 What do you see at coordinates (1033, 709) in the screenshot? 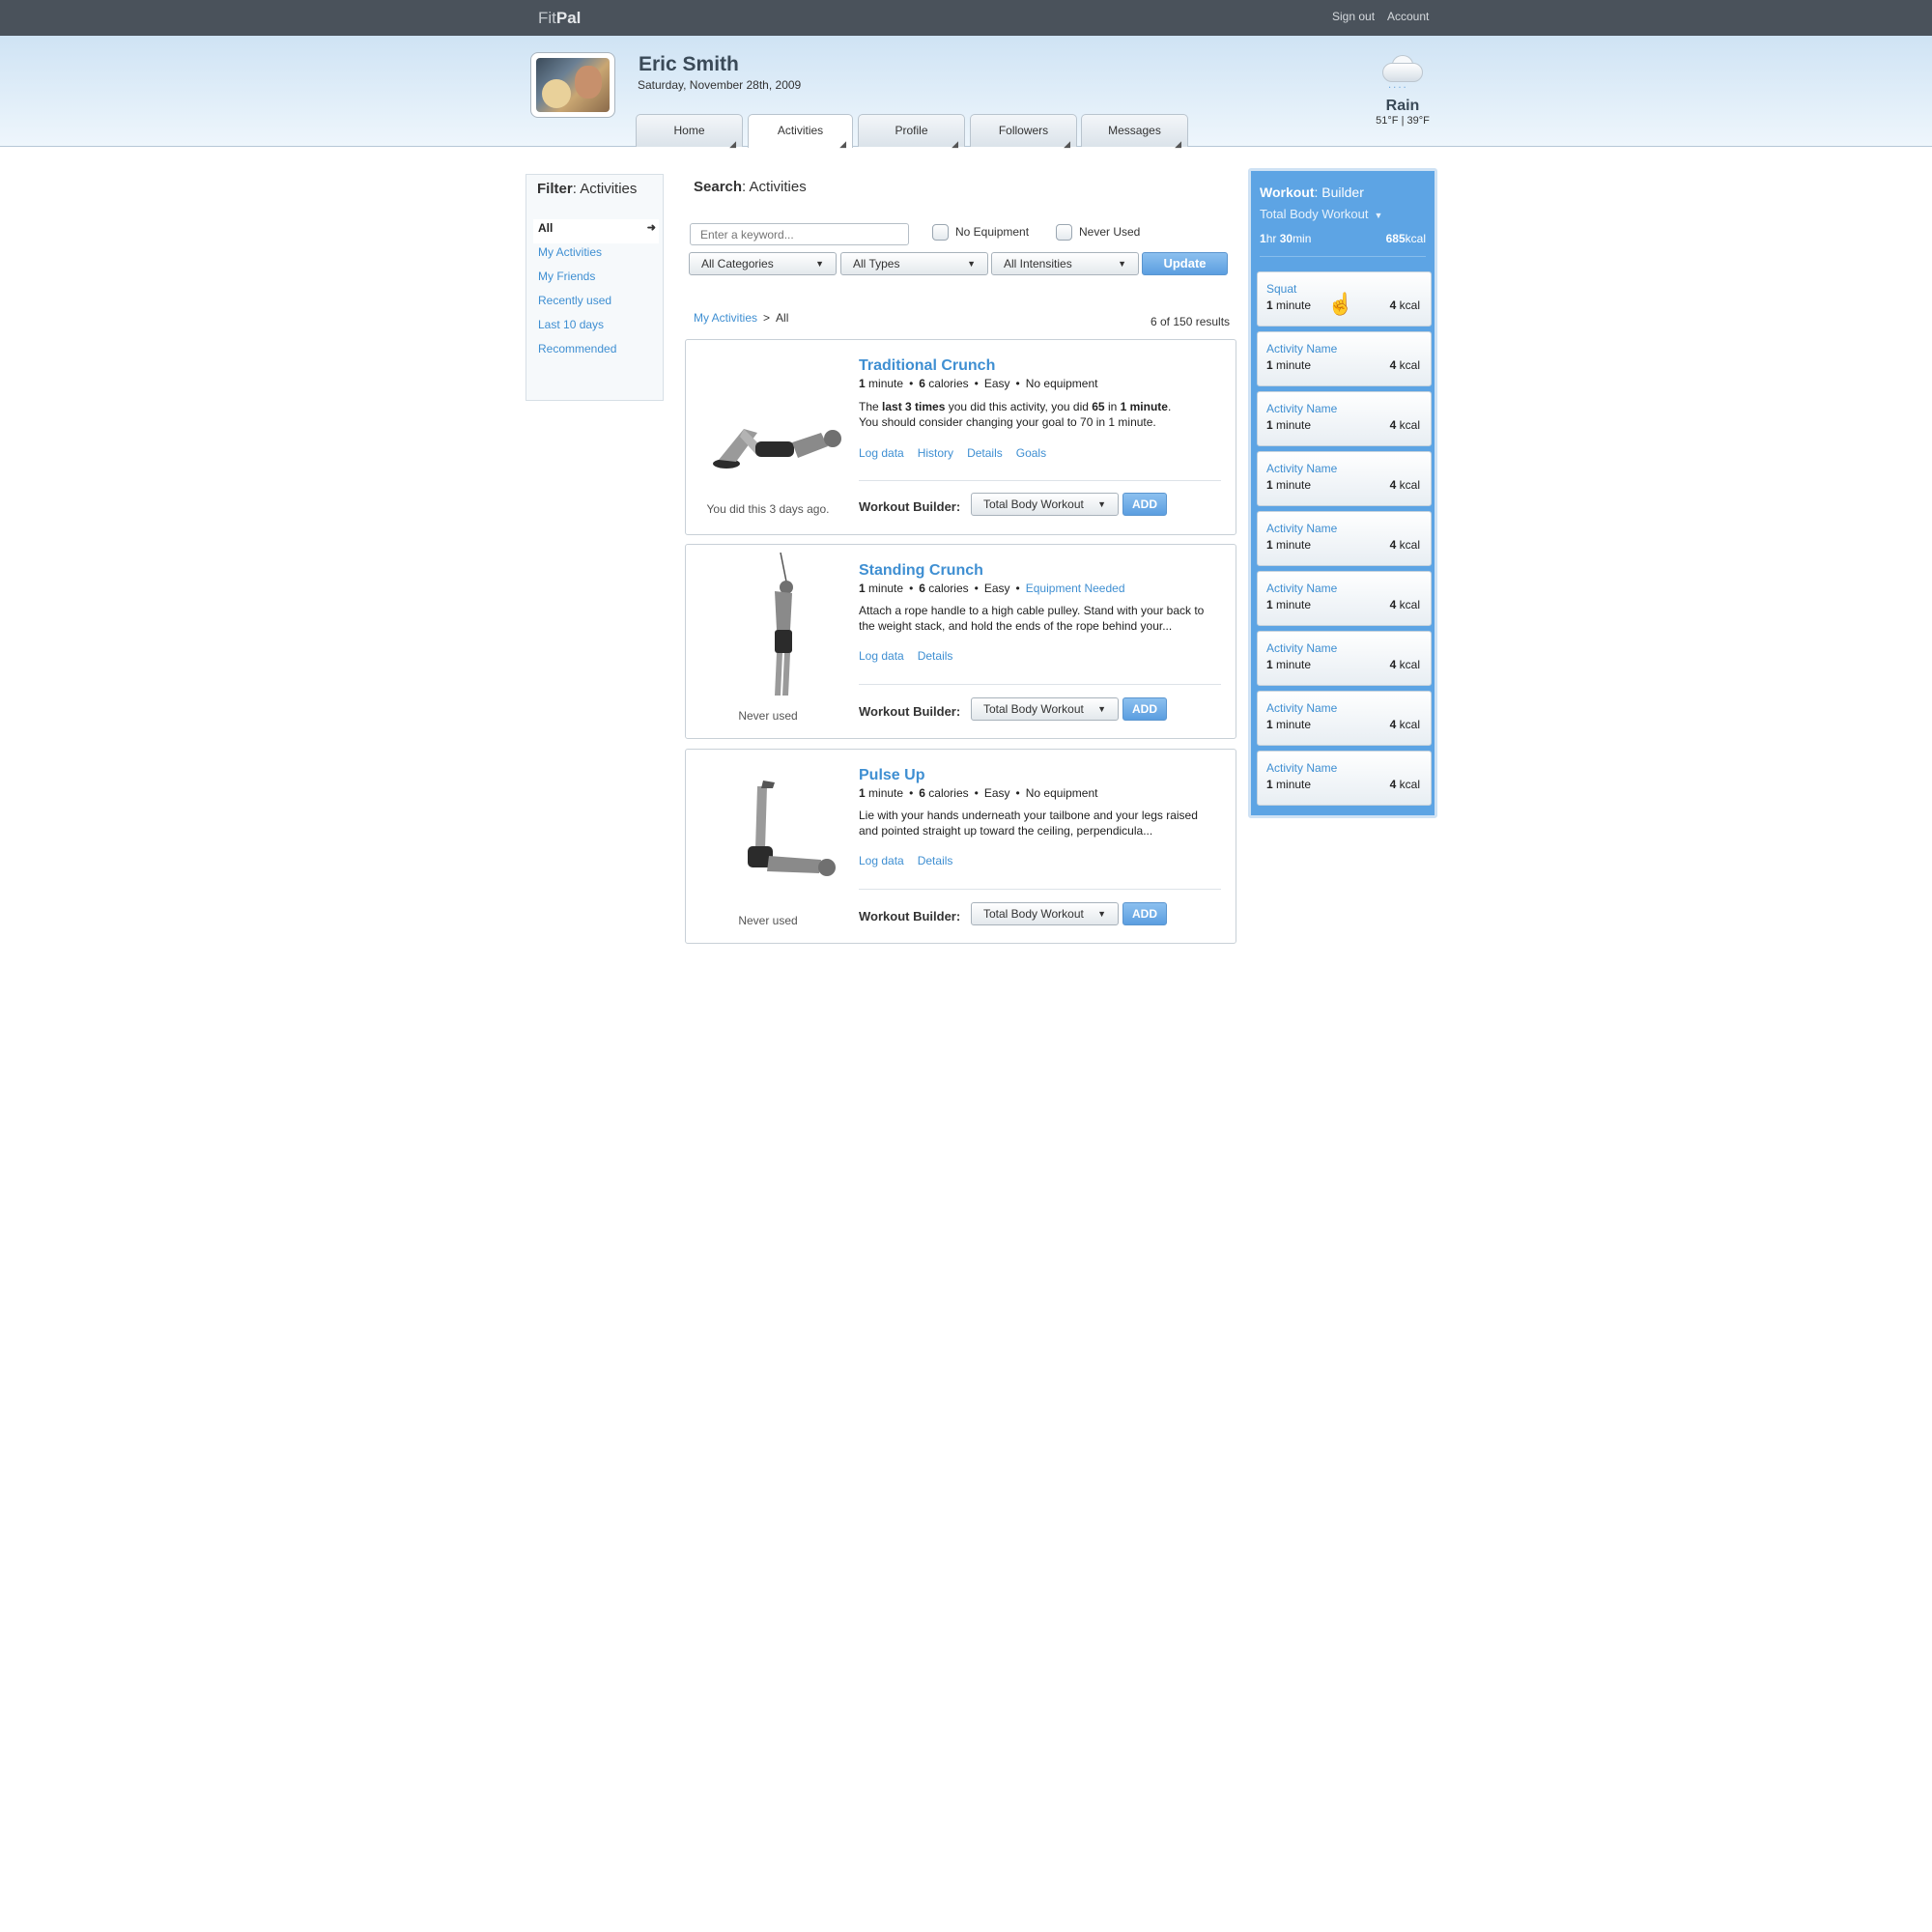
I see `workout-select-value: Total Body Workout` at bounding box center [1033, 709].